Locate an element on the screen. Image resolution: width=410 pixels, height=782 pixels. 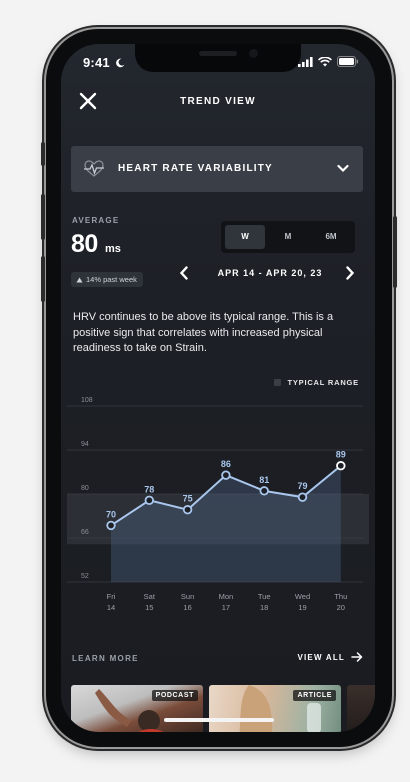
status-time: 9:41 is located at coordinates (104, 62).